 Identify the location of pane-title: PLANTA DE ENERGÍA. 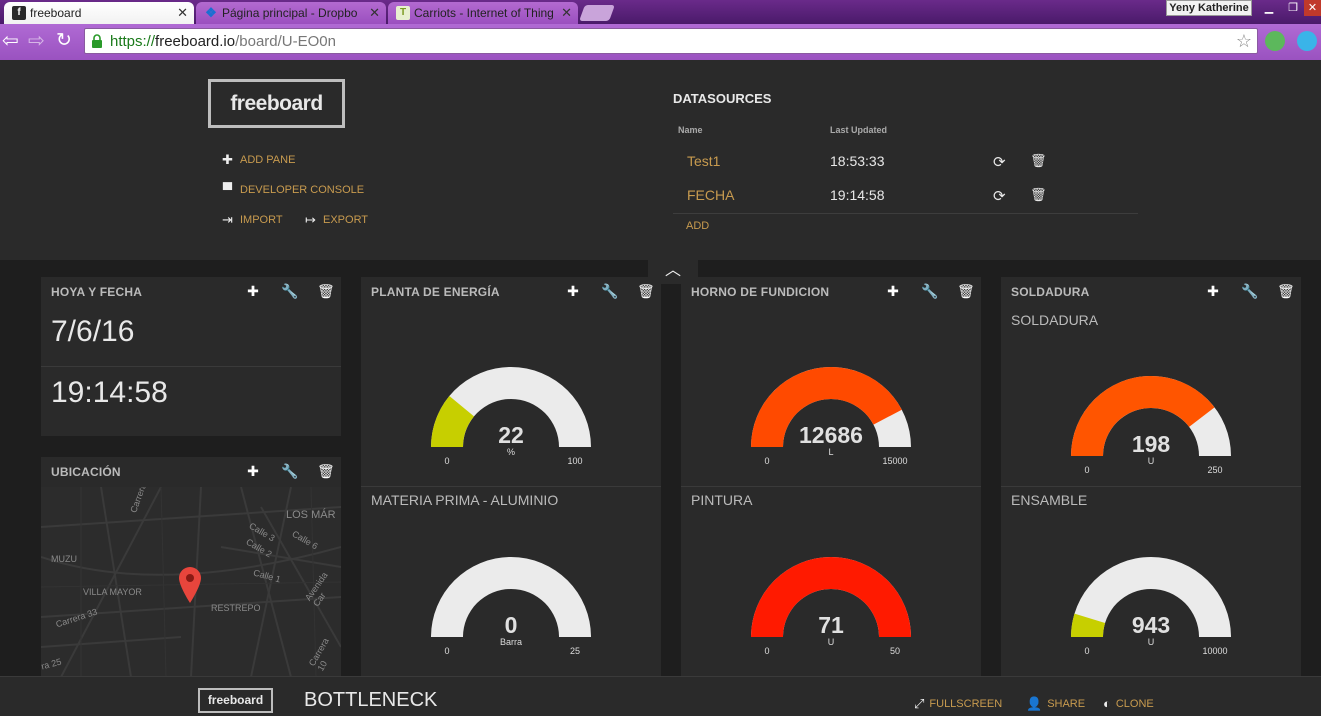
(435, 292).